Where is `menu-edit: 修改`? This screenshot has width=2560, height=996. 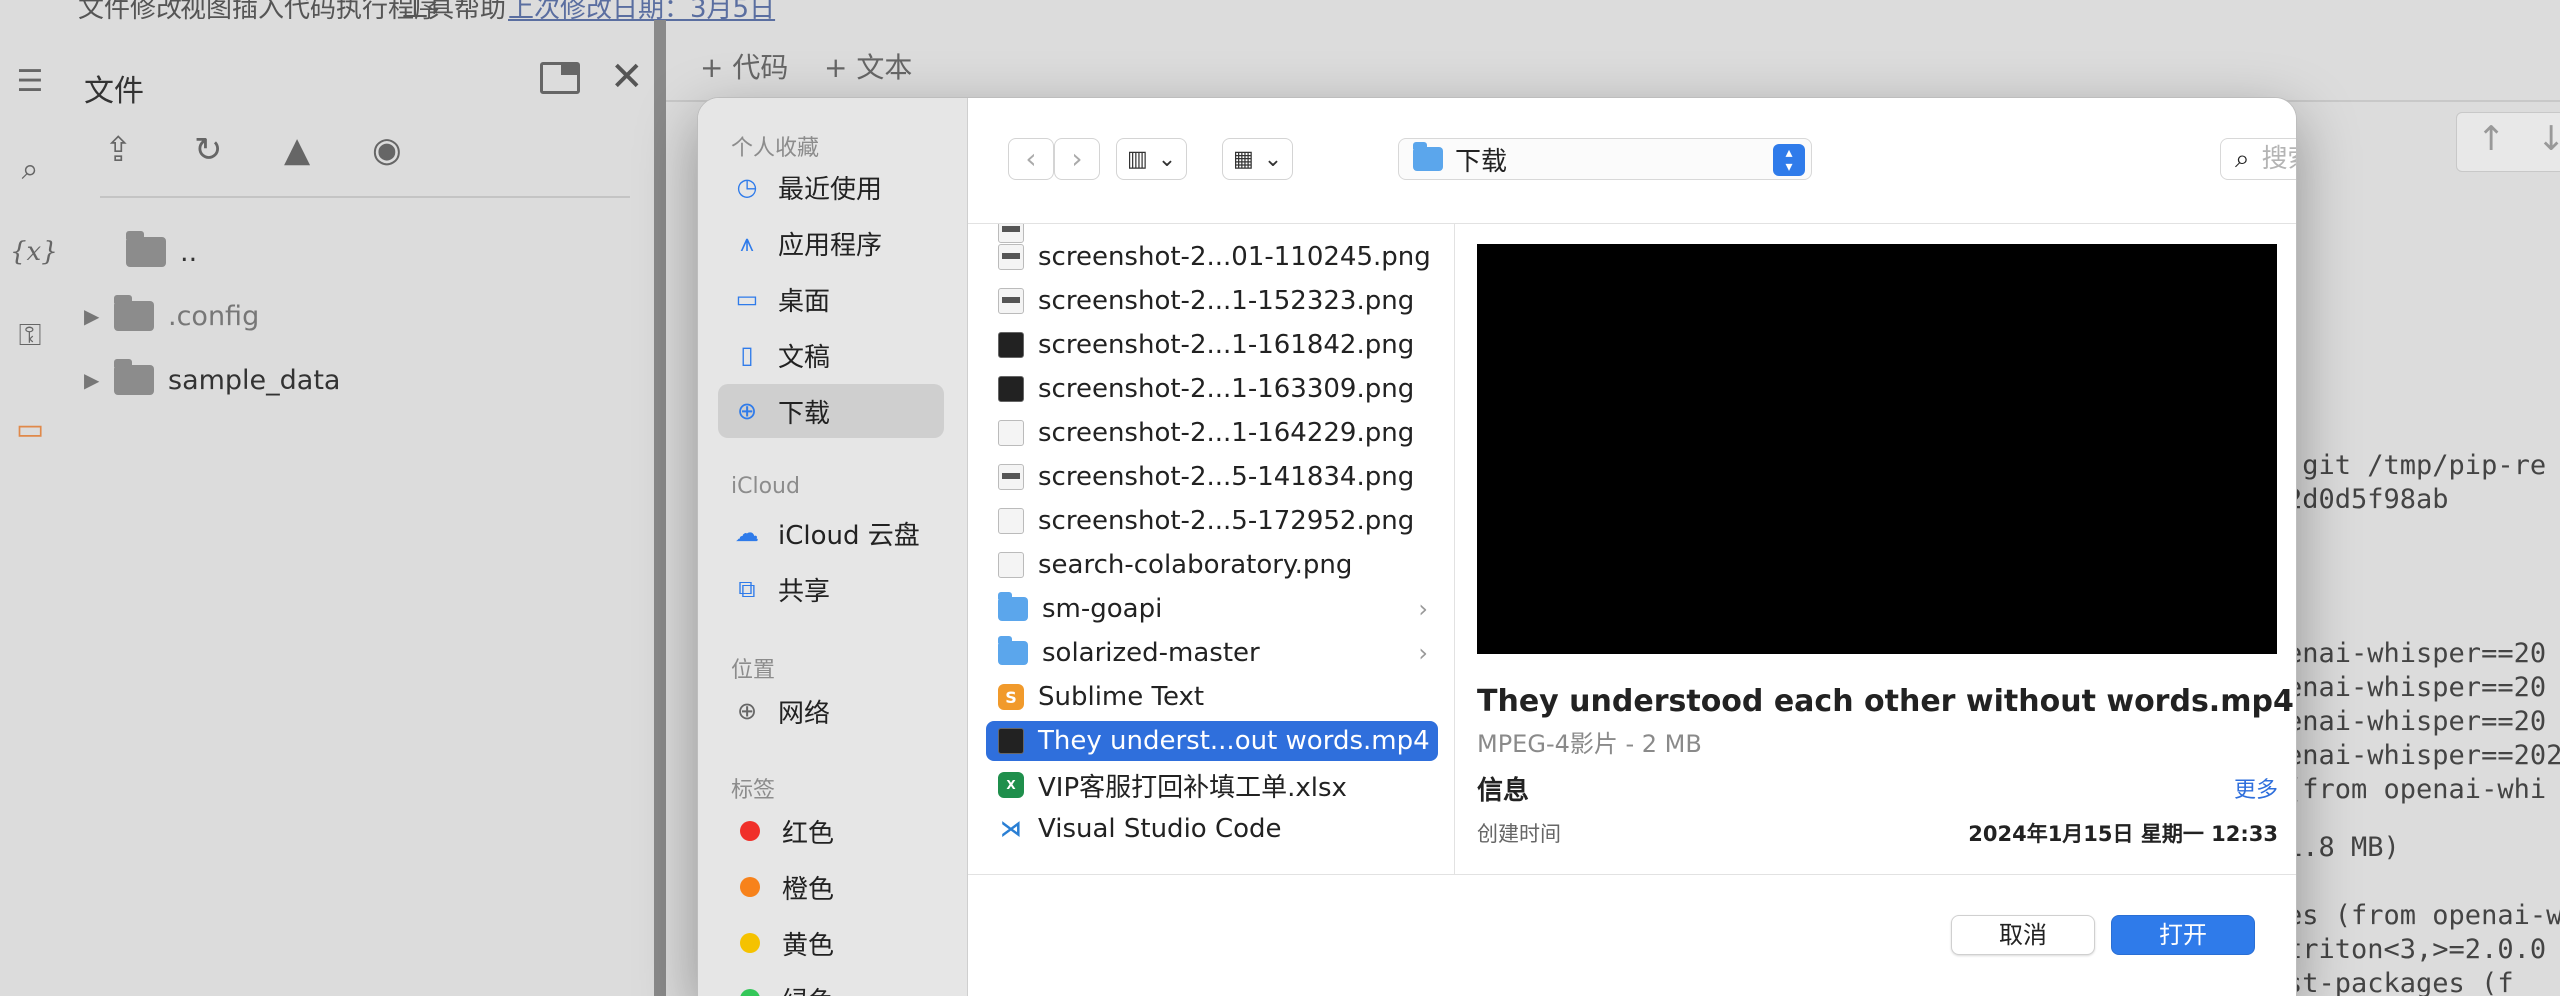
menu-edit: 修改 is located at coordinates (156, 12).